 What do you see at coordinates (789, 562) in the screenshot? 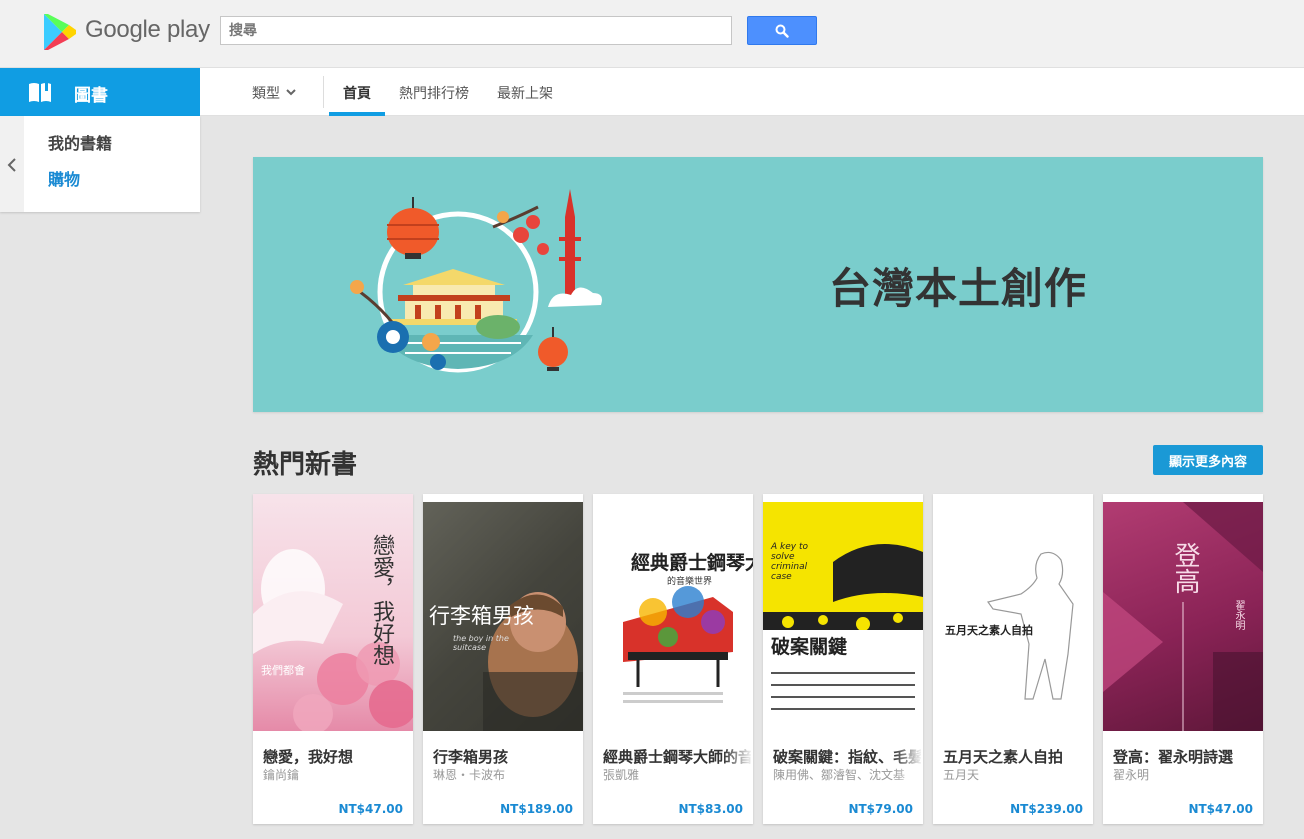
I see `cover-subtitle: A key to solve criminal case` at bounding box center [789, 562].